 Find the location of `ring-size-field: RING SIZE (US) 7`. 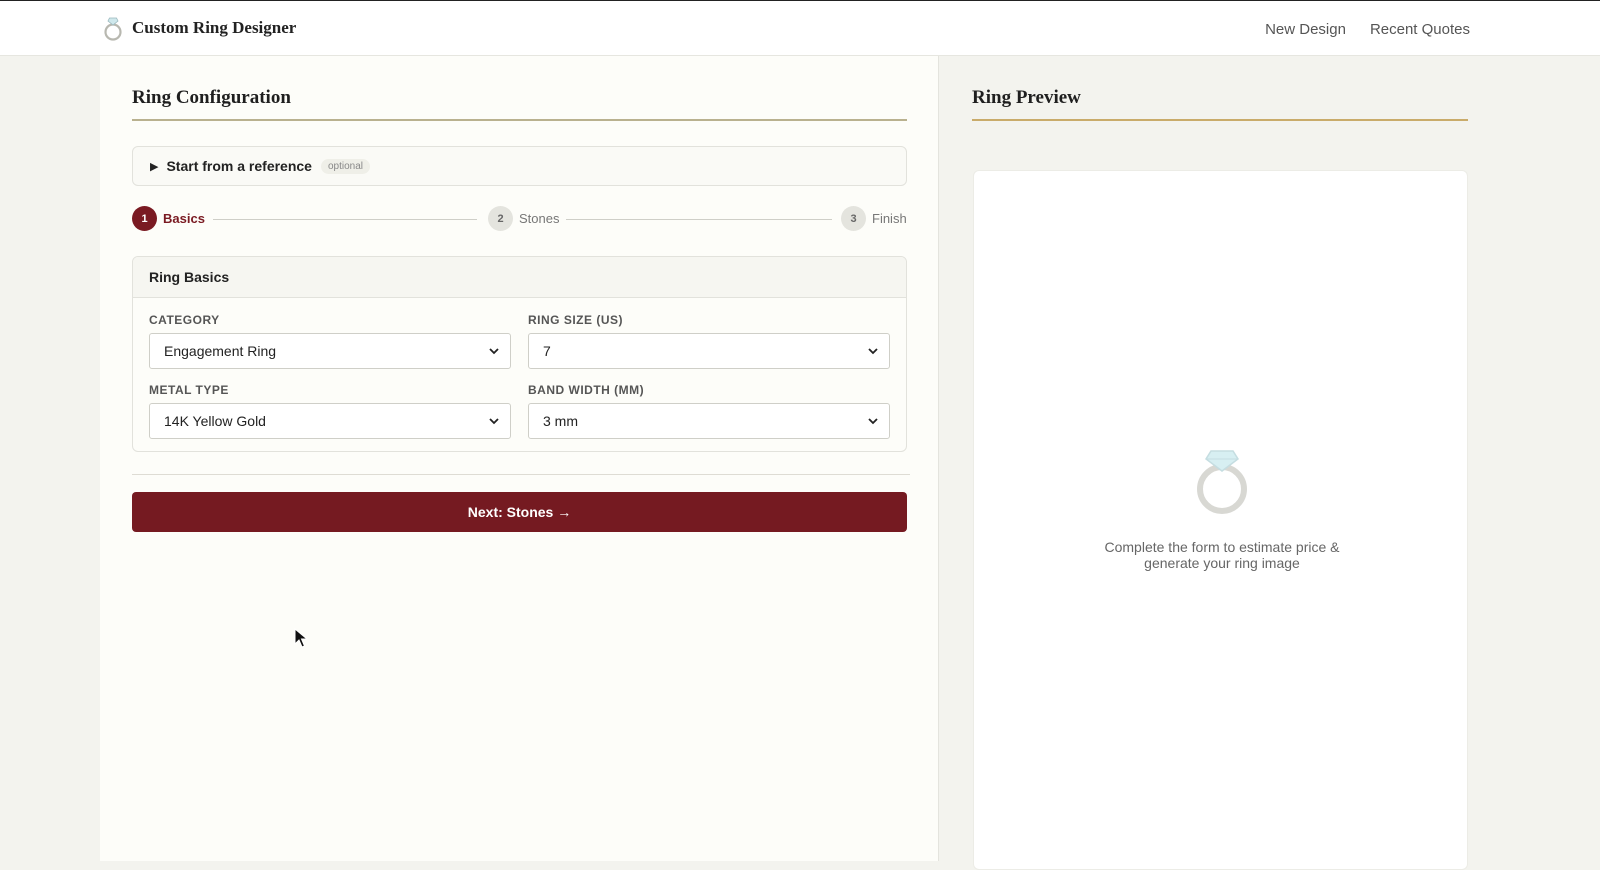

ring-size-field: RING SIZE (US) 7 is located at coordinates (709, 341).